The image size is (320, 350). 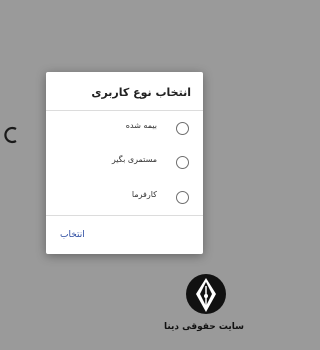 I want to click on pen-nib-logo-icon, so click(x=206, y=294).